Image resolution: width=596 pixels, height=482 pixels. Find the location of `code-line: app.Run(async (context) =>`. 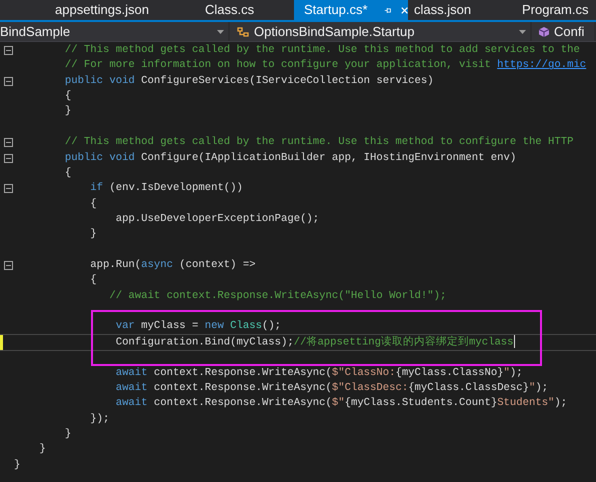

code-line: app.Run(async (context) => is located at coordinates (172, 265).